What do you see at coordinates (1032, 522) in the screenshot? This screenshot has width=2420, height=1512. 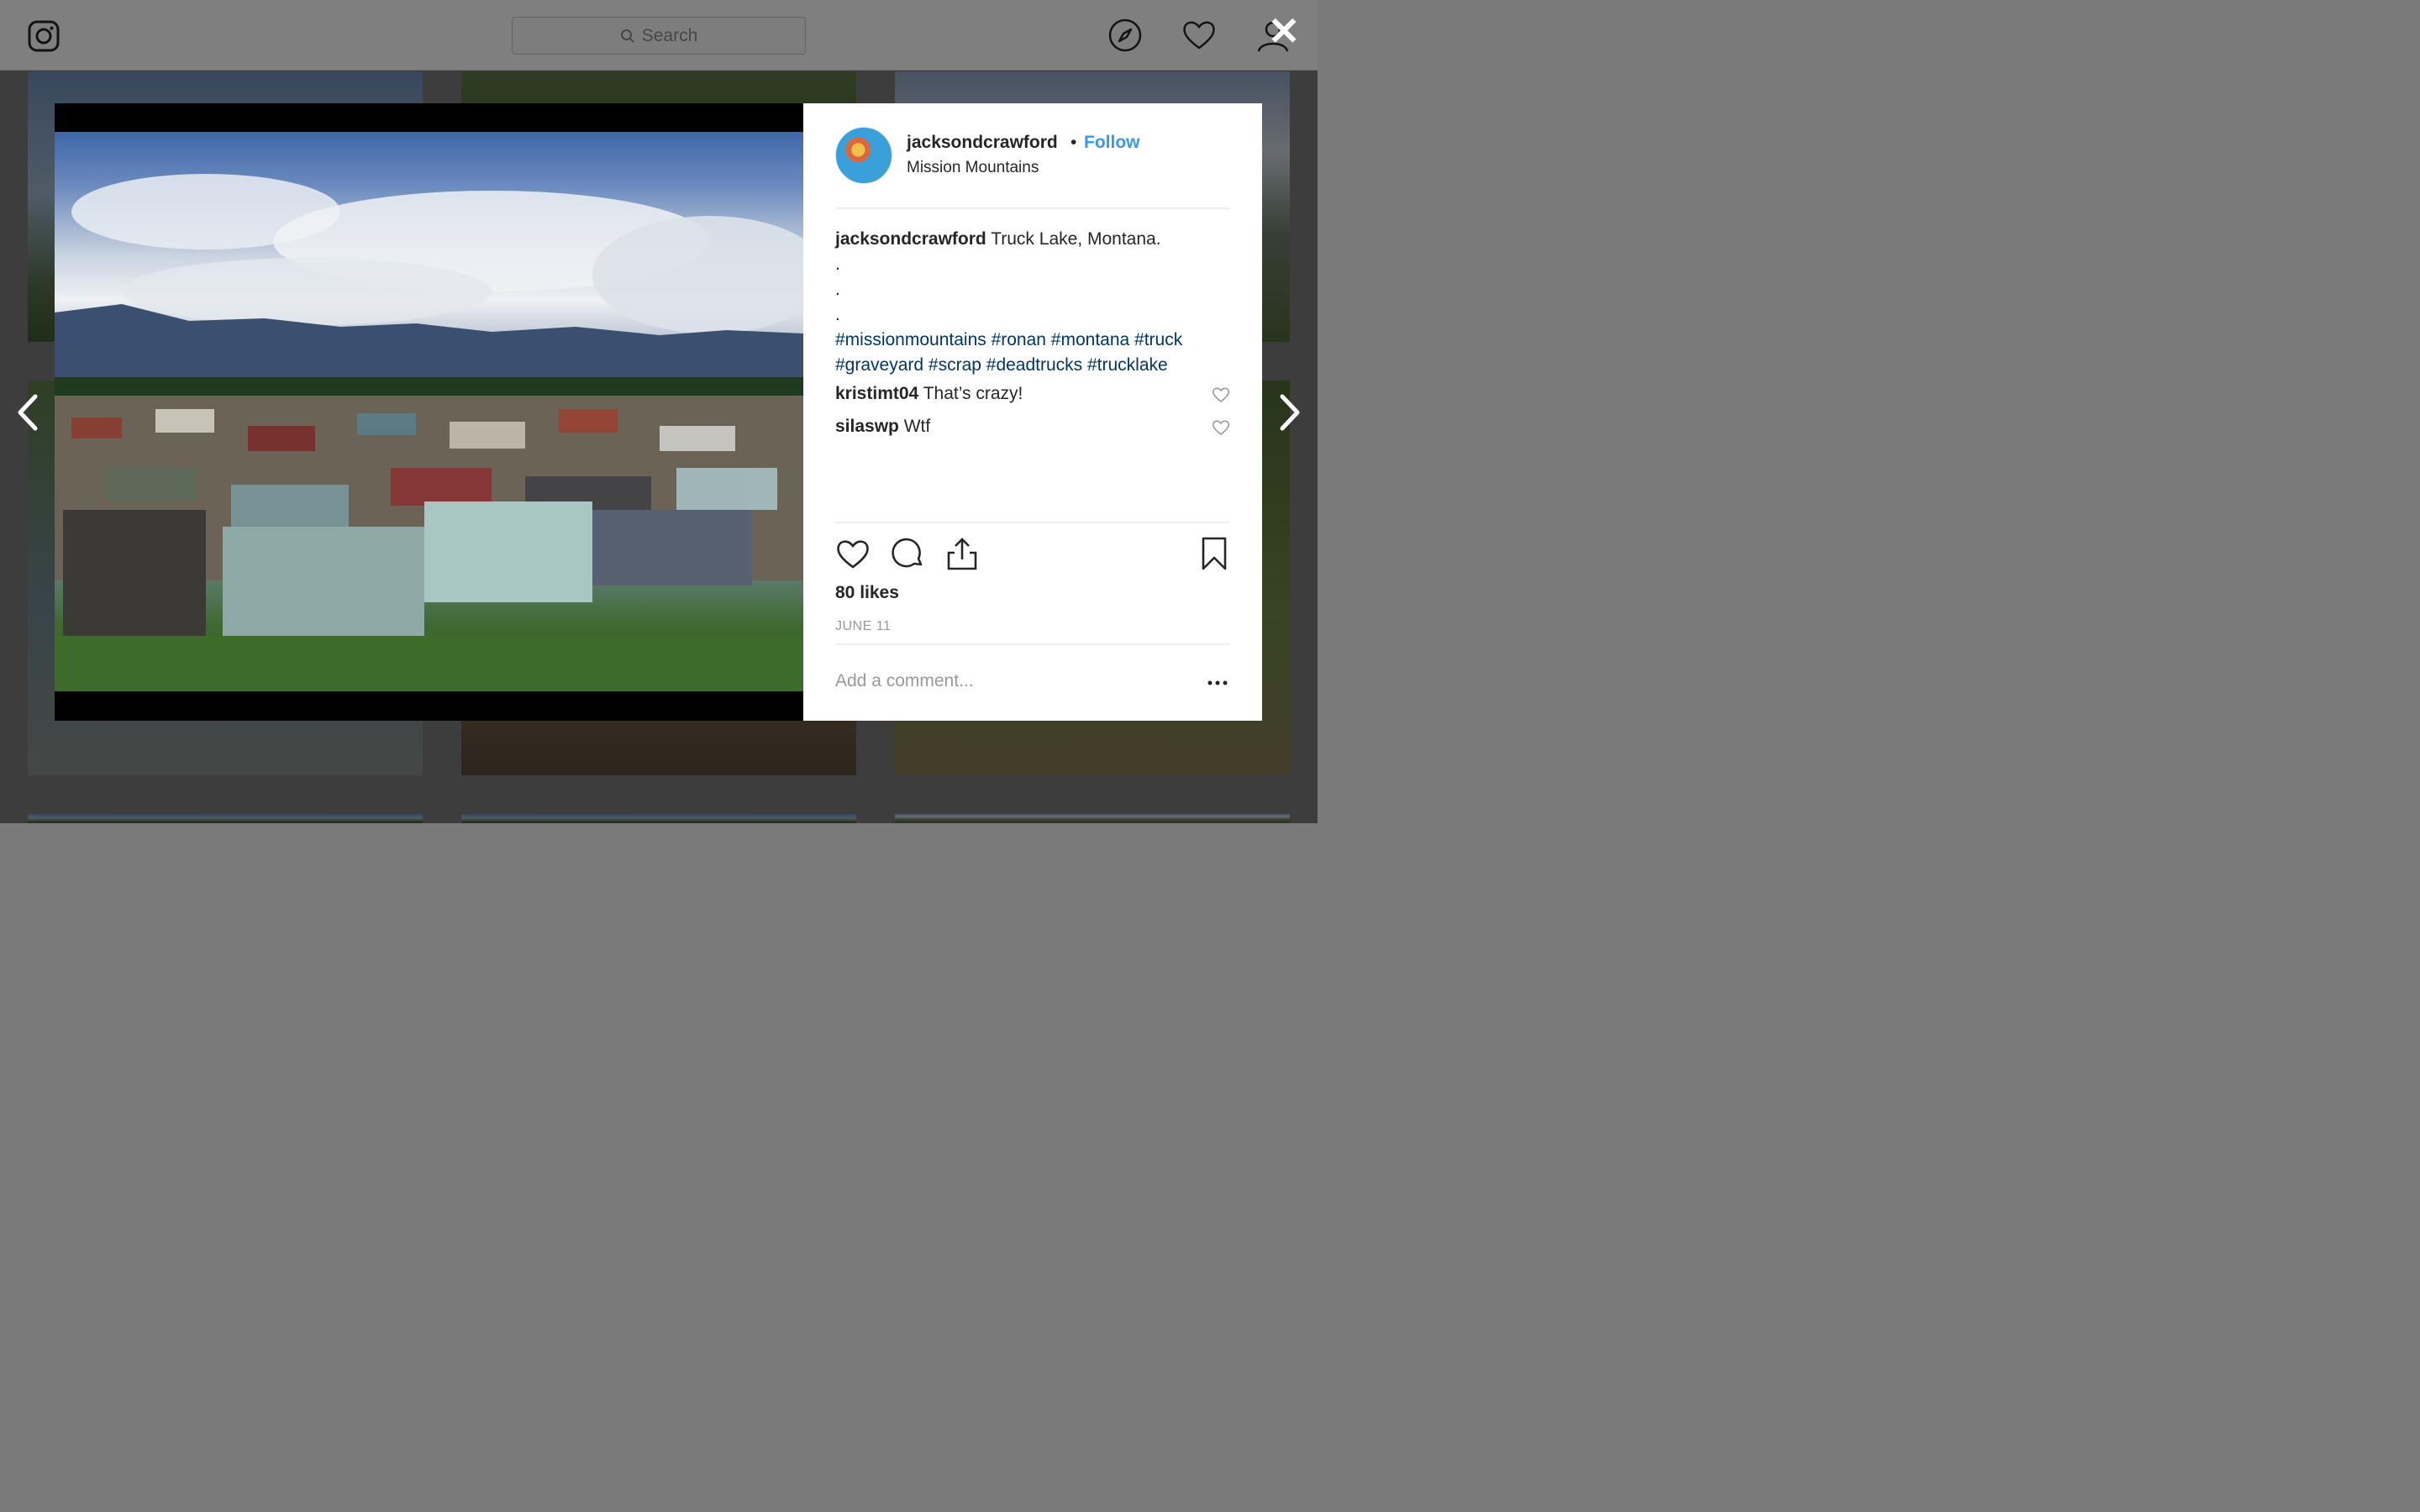 I see `actions-divider` at bounding box center [1032, 522].